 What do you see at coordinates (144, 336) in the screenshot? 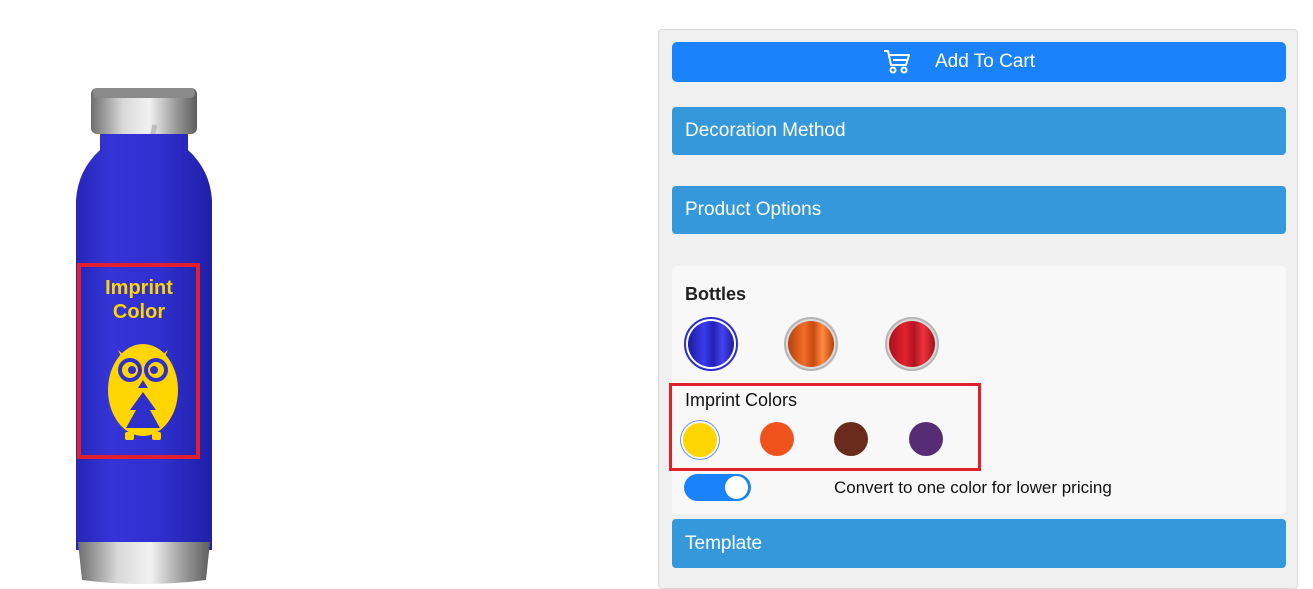
I see `bottle-image: Imprint Color` at bounding box center [144, 336].